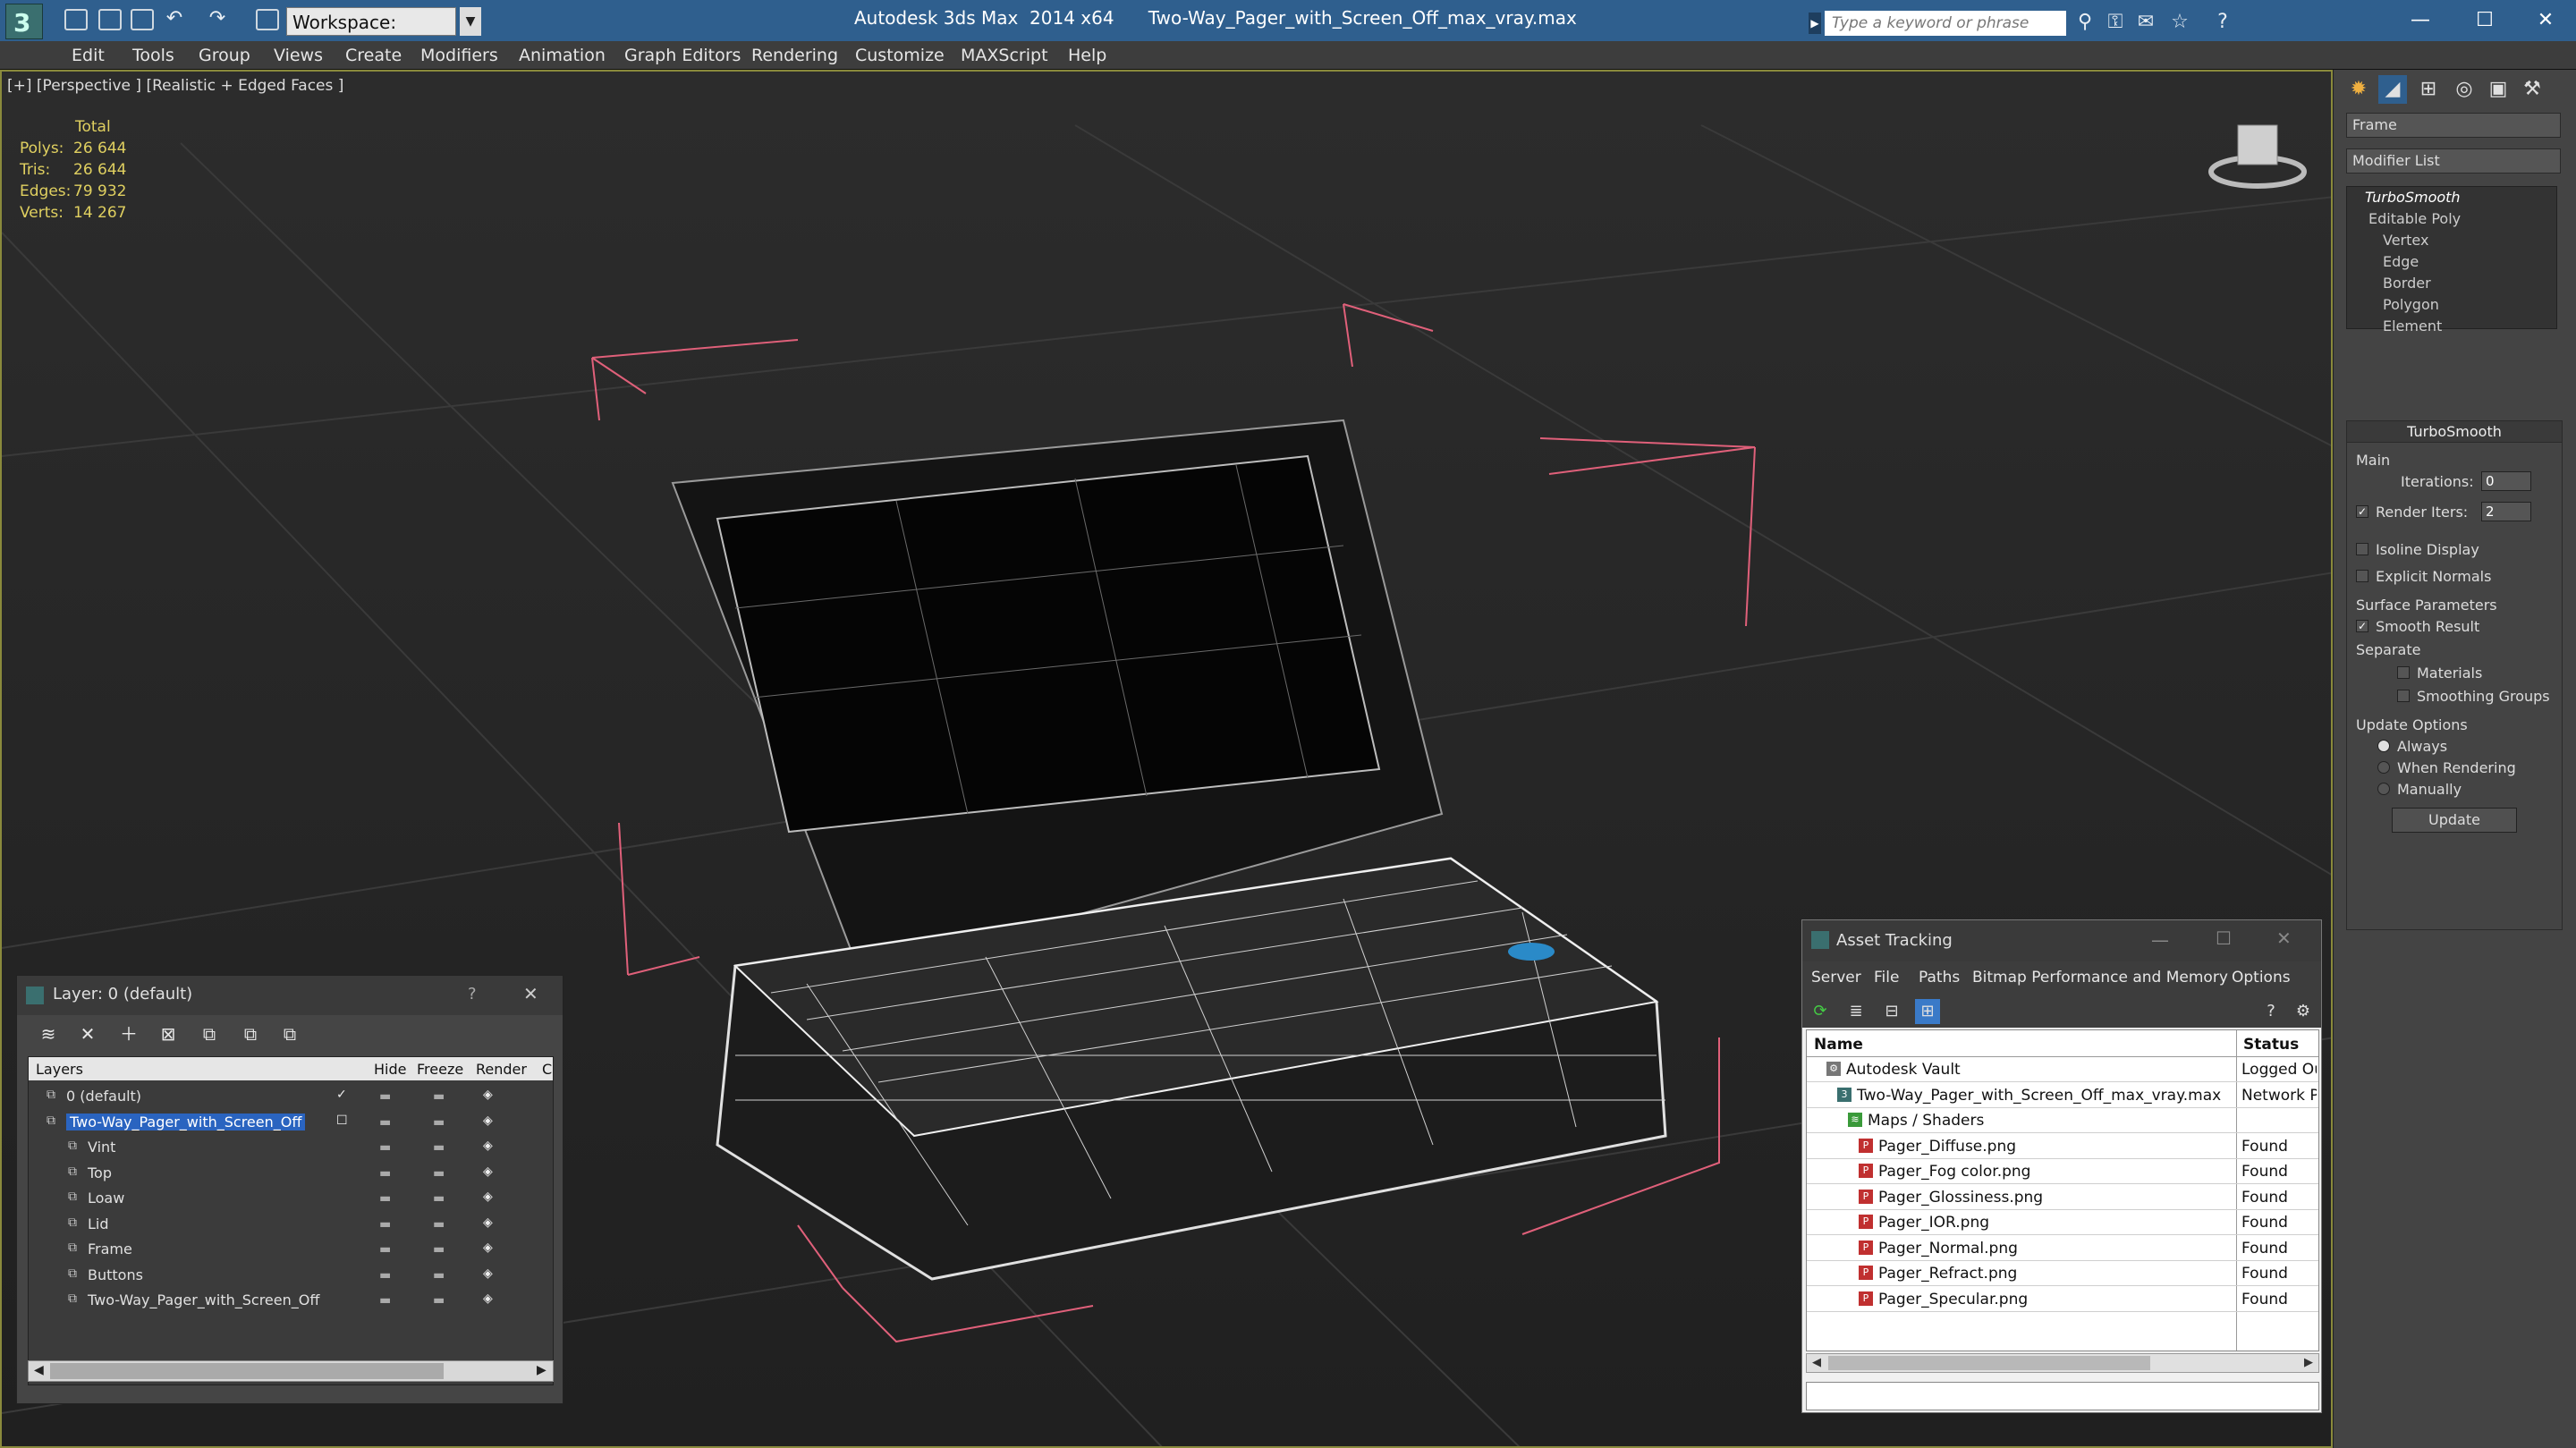 The width and height of the screenshot is (2576, 1448). What do you see at coordinates (2303, 1011) in the screenshot?
I see `asset-settings-icon: ⚙` at bounding box center [2303, 1011].